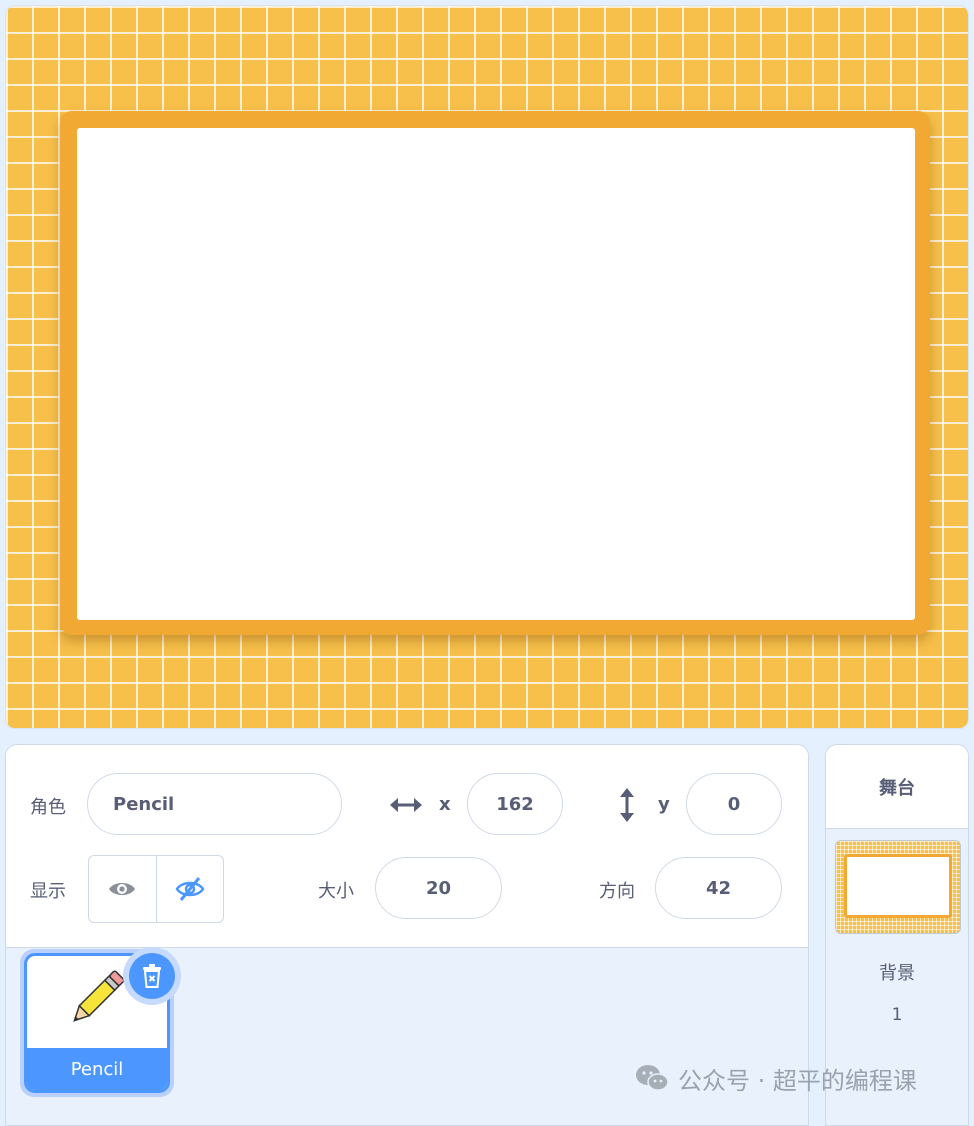  What do you see at coordinates (438, 888) in the screenshot?
I see `size-input: 20` at bounding box center [438, 888].